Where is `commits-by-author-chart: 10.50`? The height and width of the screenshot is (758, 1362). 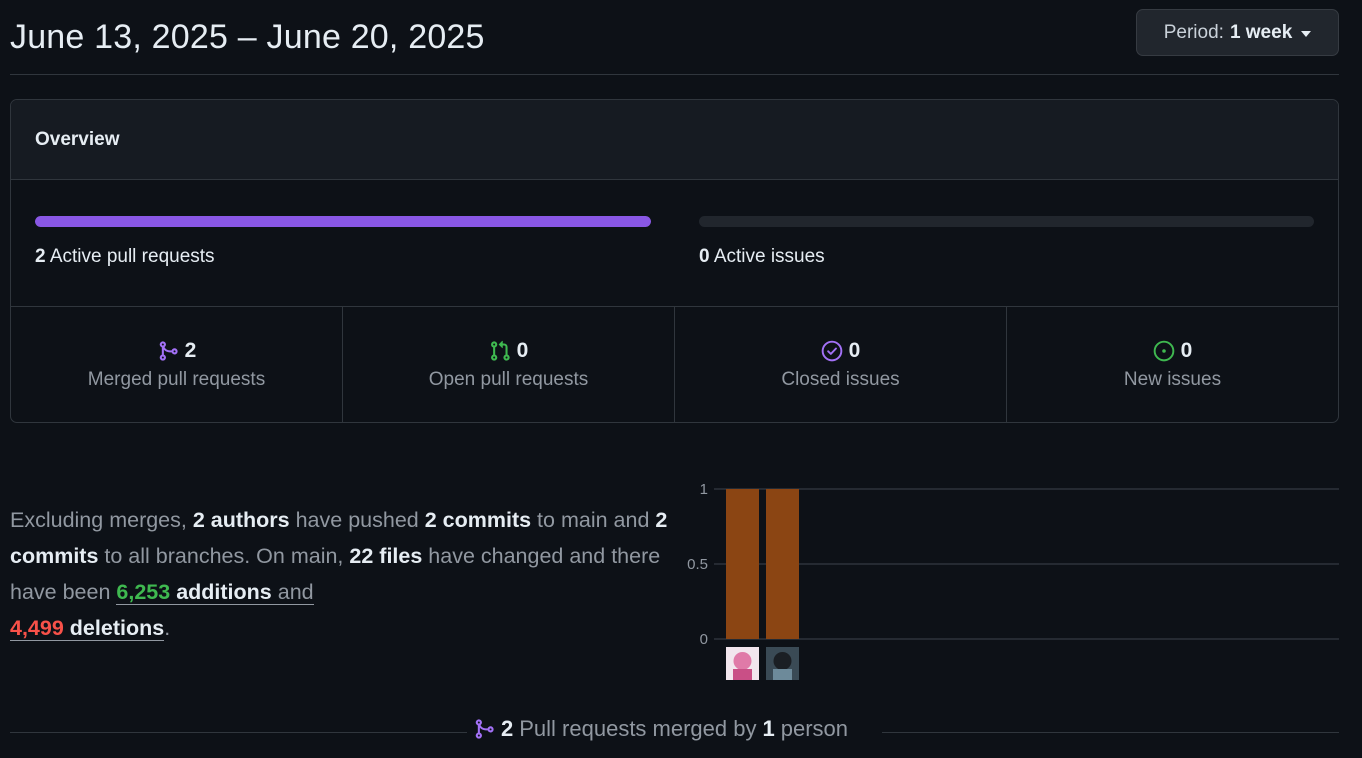
commits-by-author-chart: 10.50 is located at coordinates (1013, 580).